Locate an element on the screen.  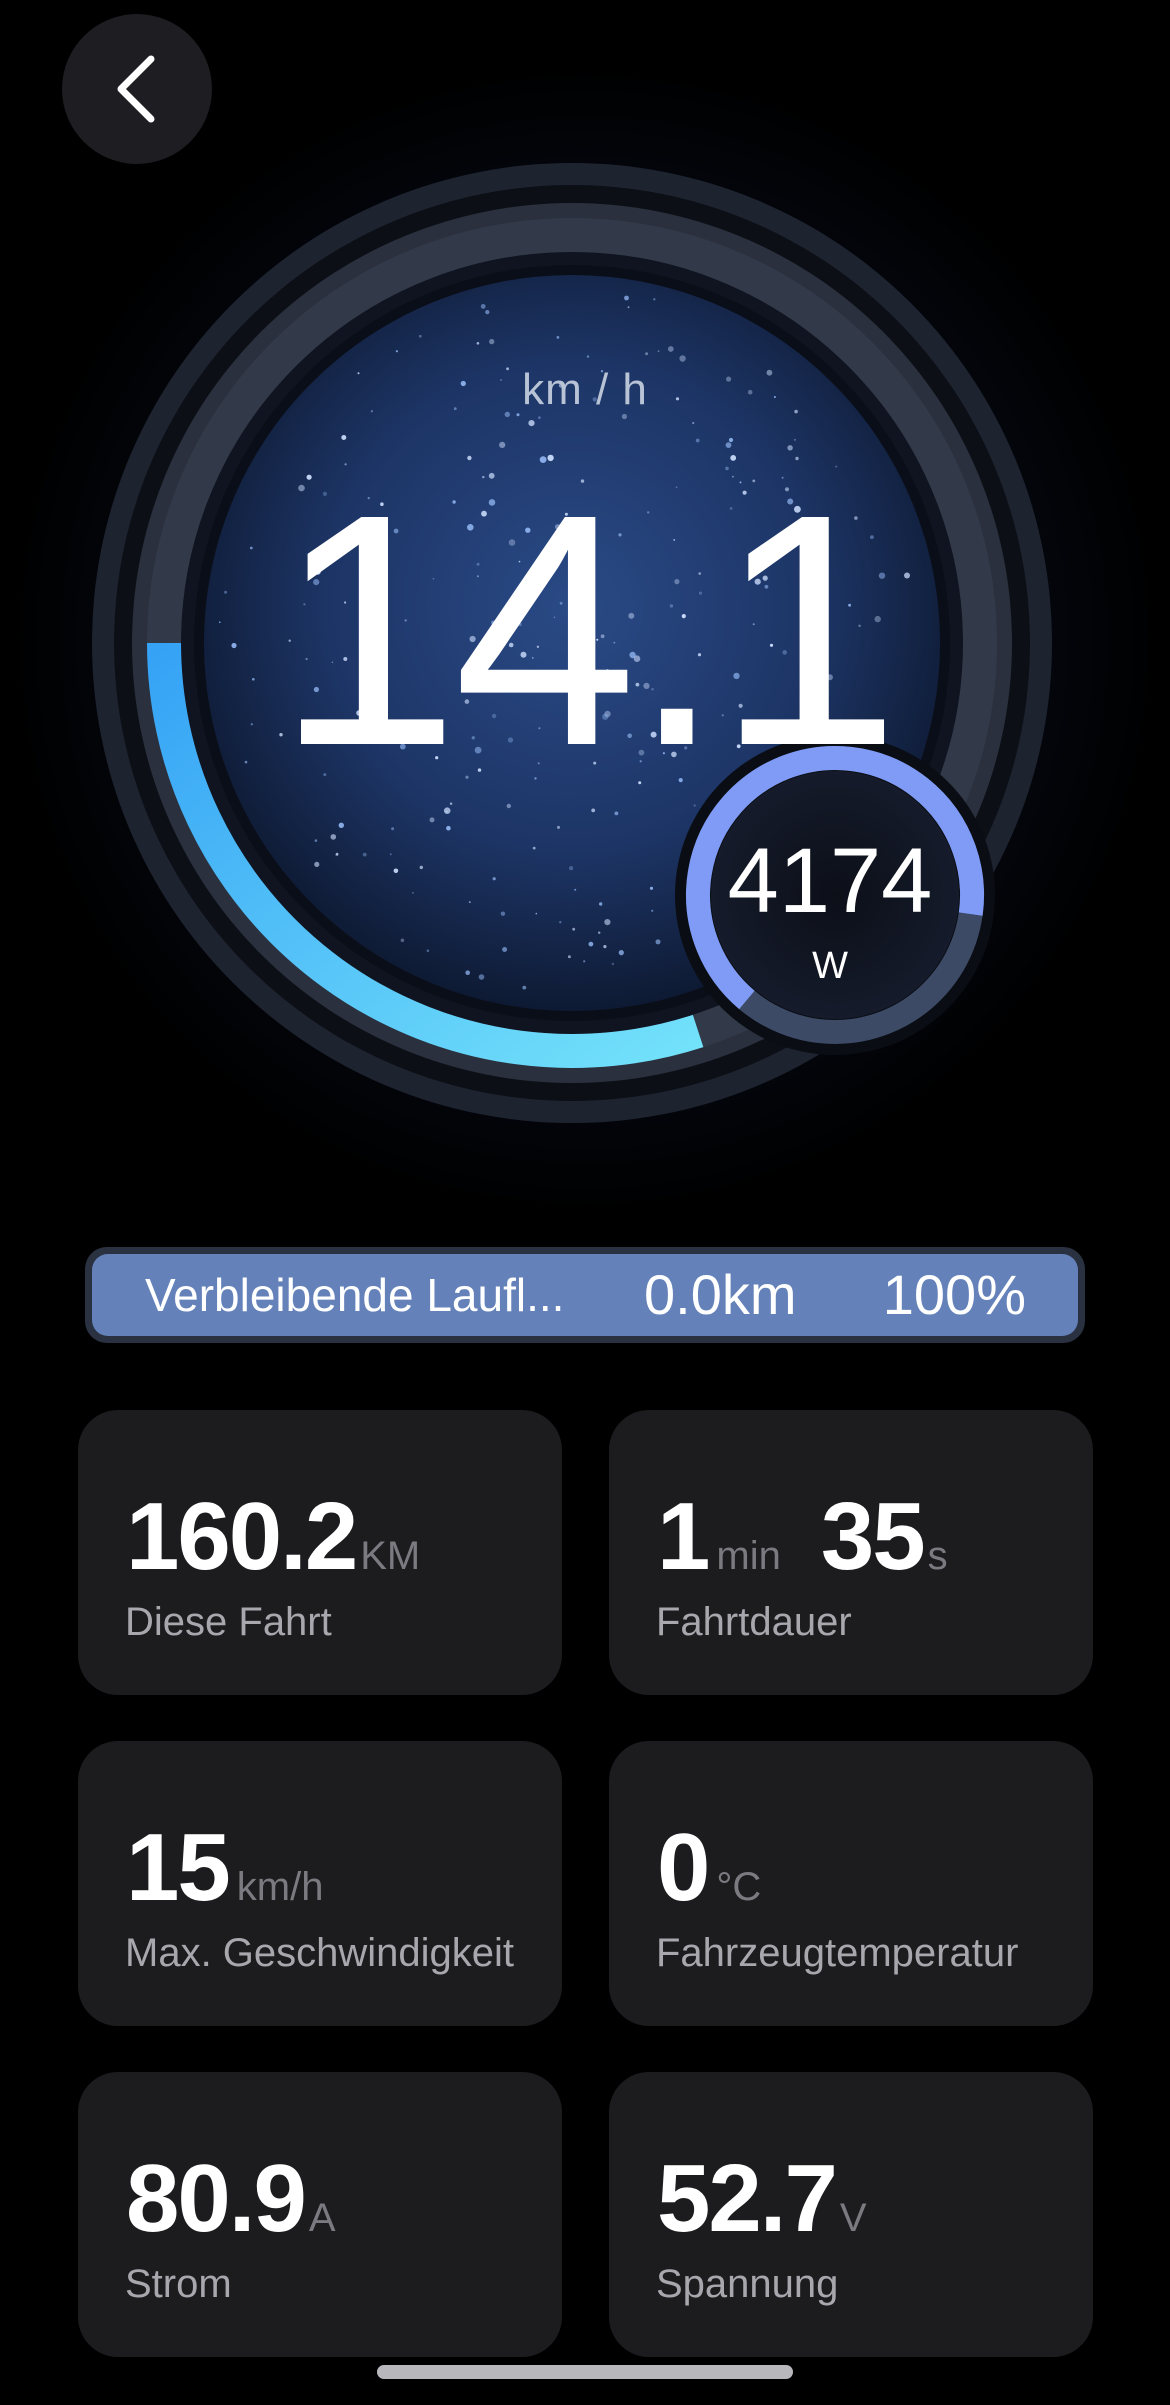
voltage-card: 52.7 V Spannung is located at coordinates (851, 2214).